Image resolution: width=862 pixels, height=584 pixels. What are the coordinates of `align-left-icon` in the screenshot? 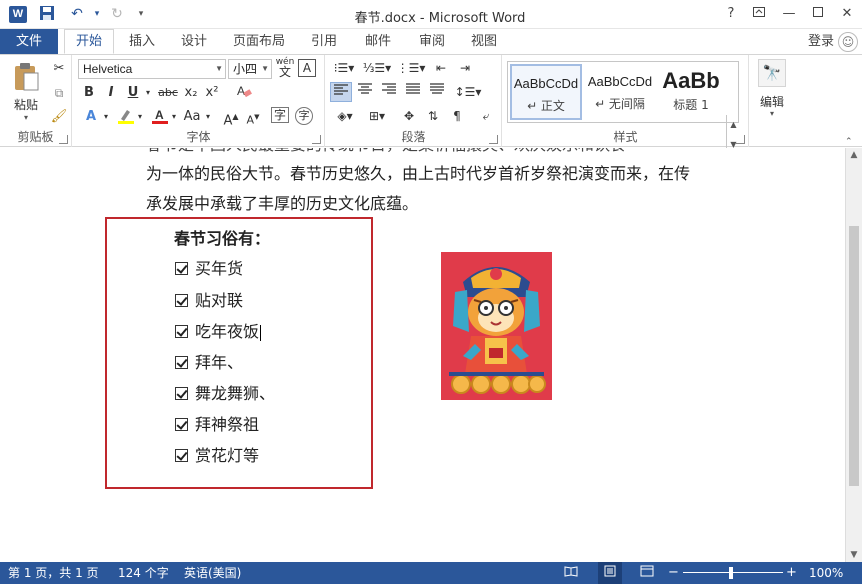 It's located at (341, 92).